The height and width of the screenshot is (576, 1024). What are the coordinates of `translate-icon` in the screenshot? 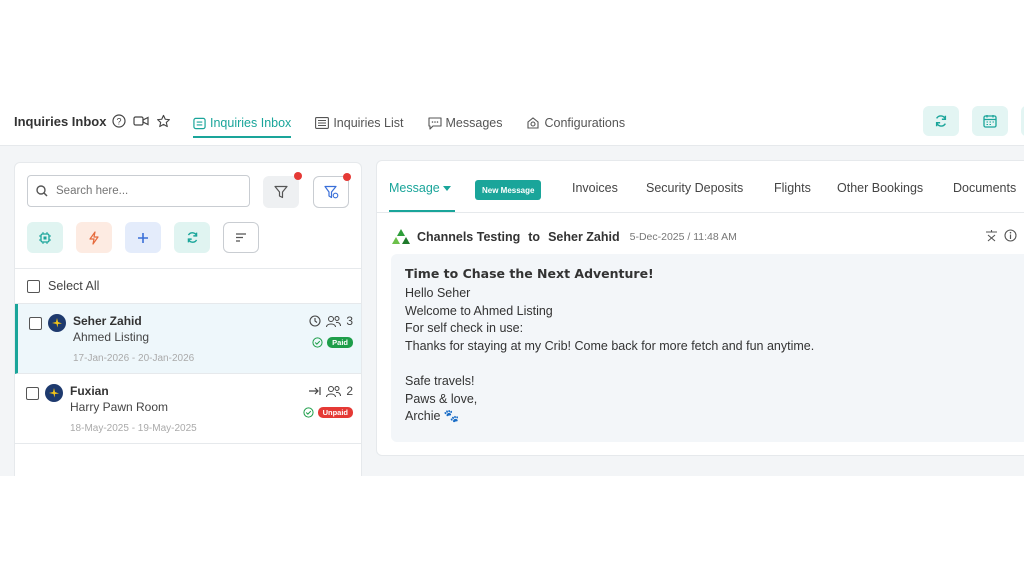 It's located at (991, 235).